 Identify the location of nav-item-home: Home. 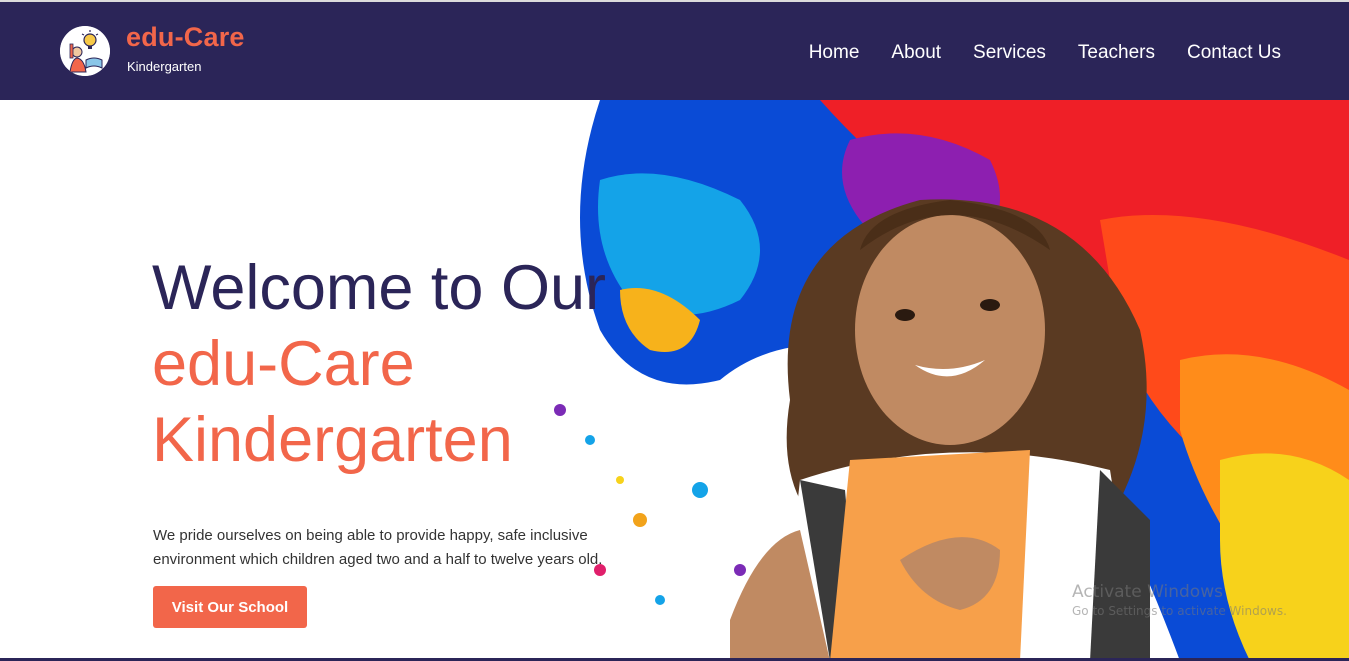
(834, 53).